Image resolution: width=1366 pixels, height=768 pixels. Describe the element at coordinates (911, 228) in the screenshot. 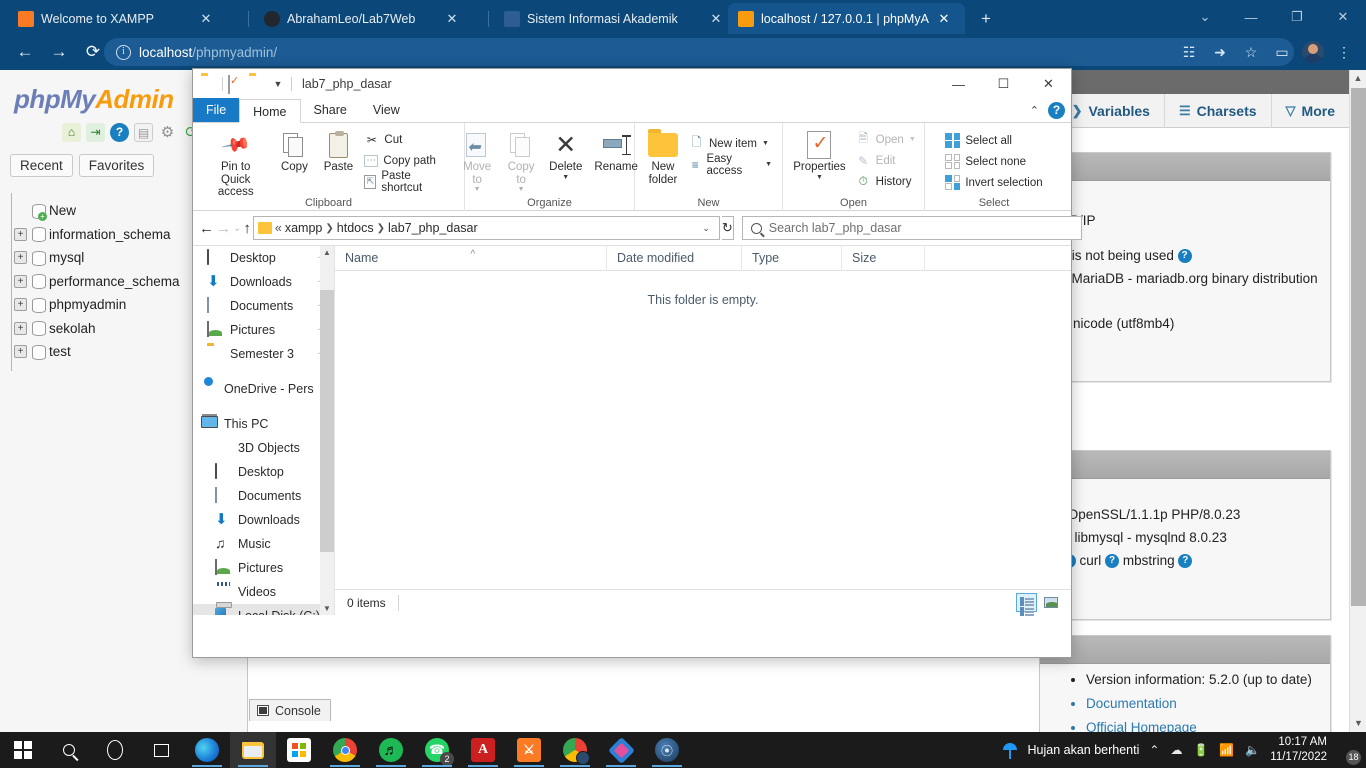

I see `search-input: Search lab7_php_dasar` at that location.